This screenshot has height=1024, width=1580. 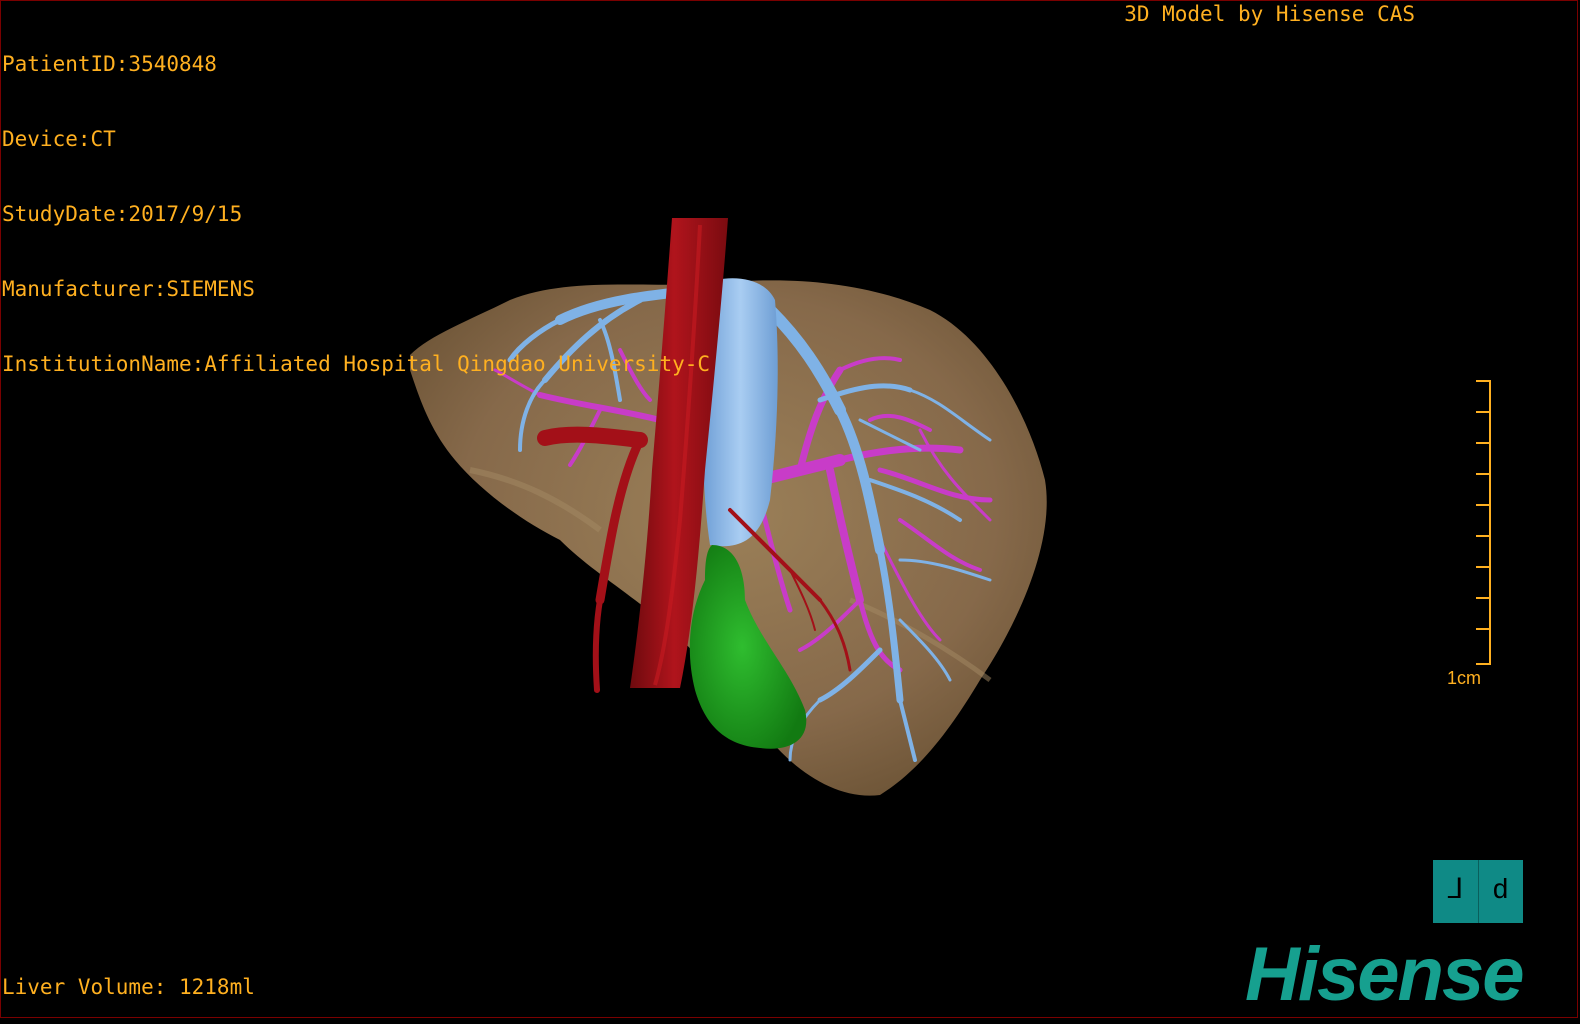 I want to click on model-credit: 3D Model by Hisense CAS, so click(x=1269, y=14).